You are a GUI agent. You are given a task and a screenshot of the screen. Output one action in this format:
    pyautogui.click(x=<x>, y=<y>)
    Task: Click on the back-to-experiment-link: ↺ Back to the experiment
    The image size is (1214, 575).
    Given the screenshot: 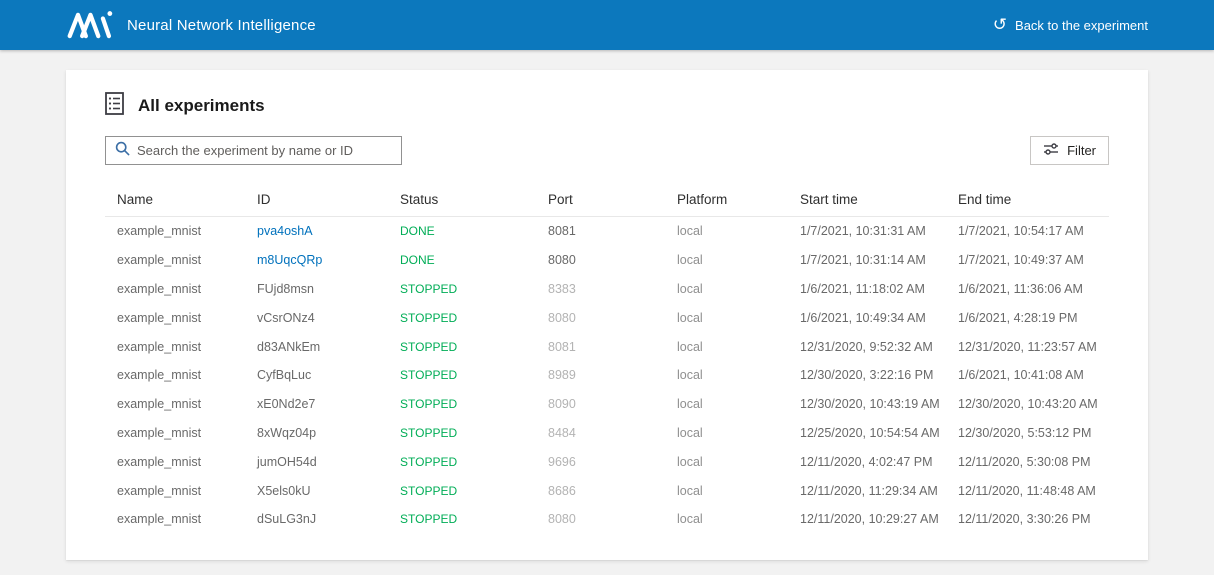 What is the action you would take?
    pyautogui.click(x=1070, y=24)
    